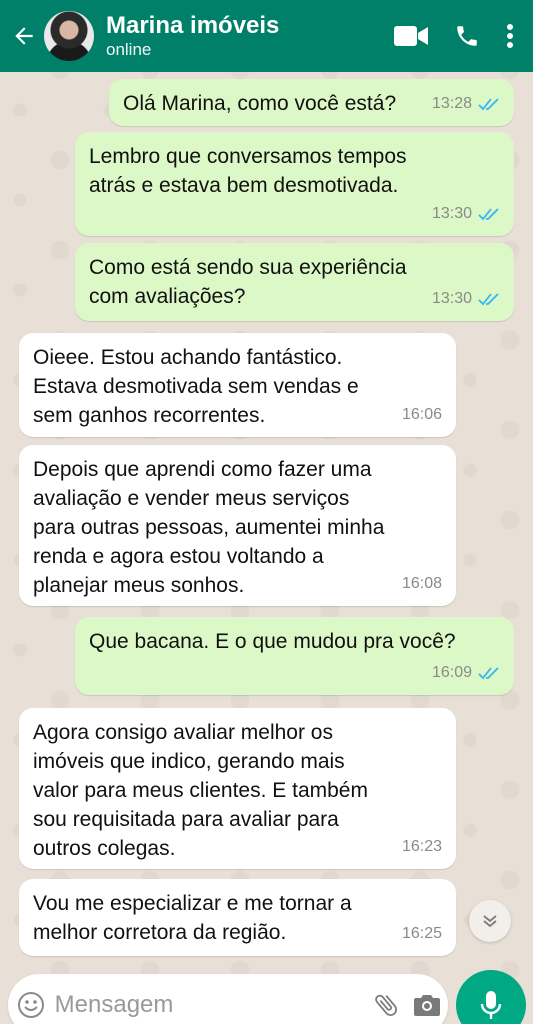 This screenshot has height=1024, width=533. I want to click on emoji-button, so click(31, 1005).